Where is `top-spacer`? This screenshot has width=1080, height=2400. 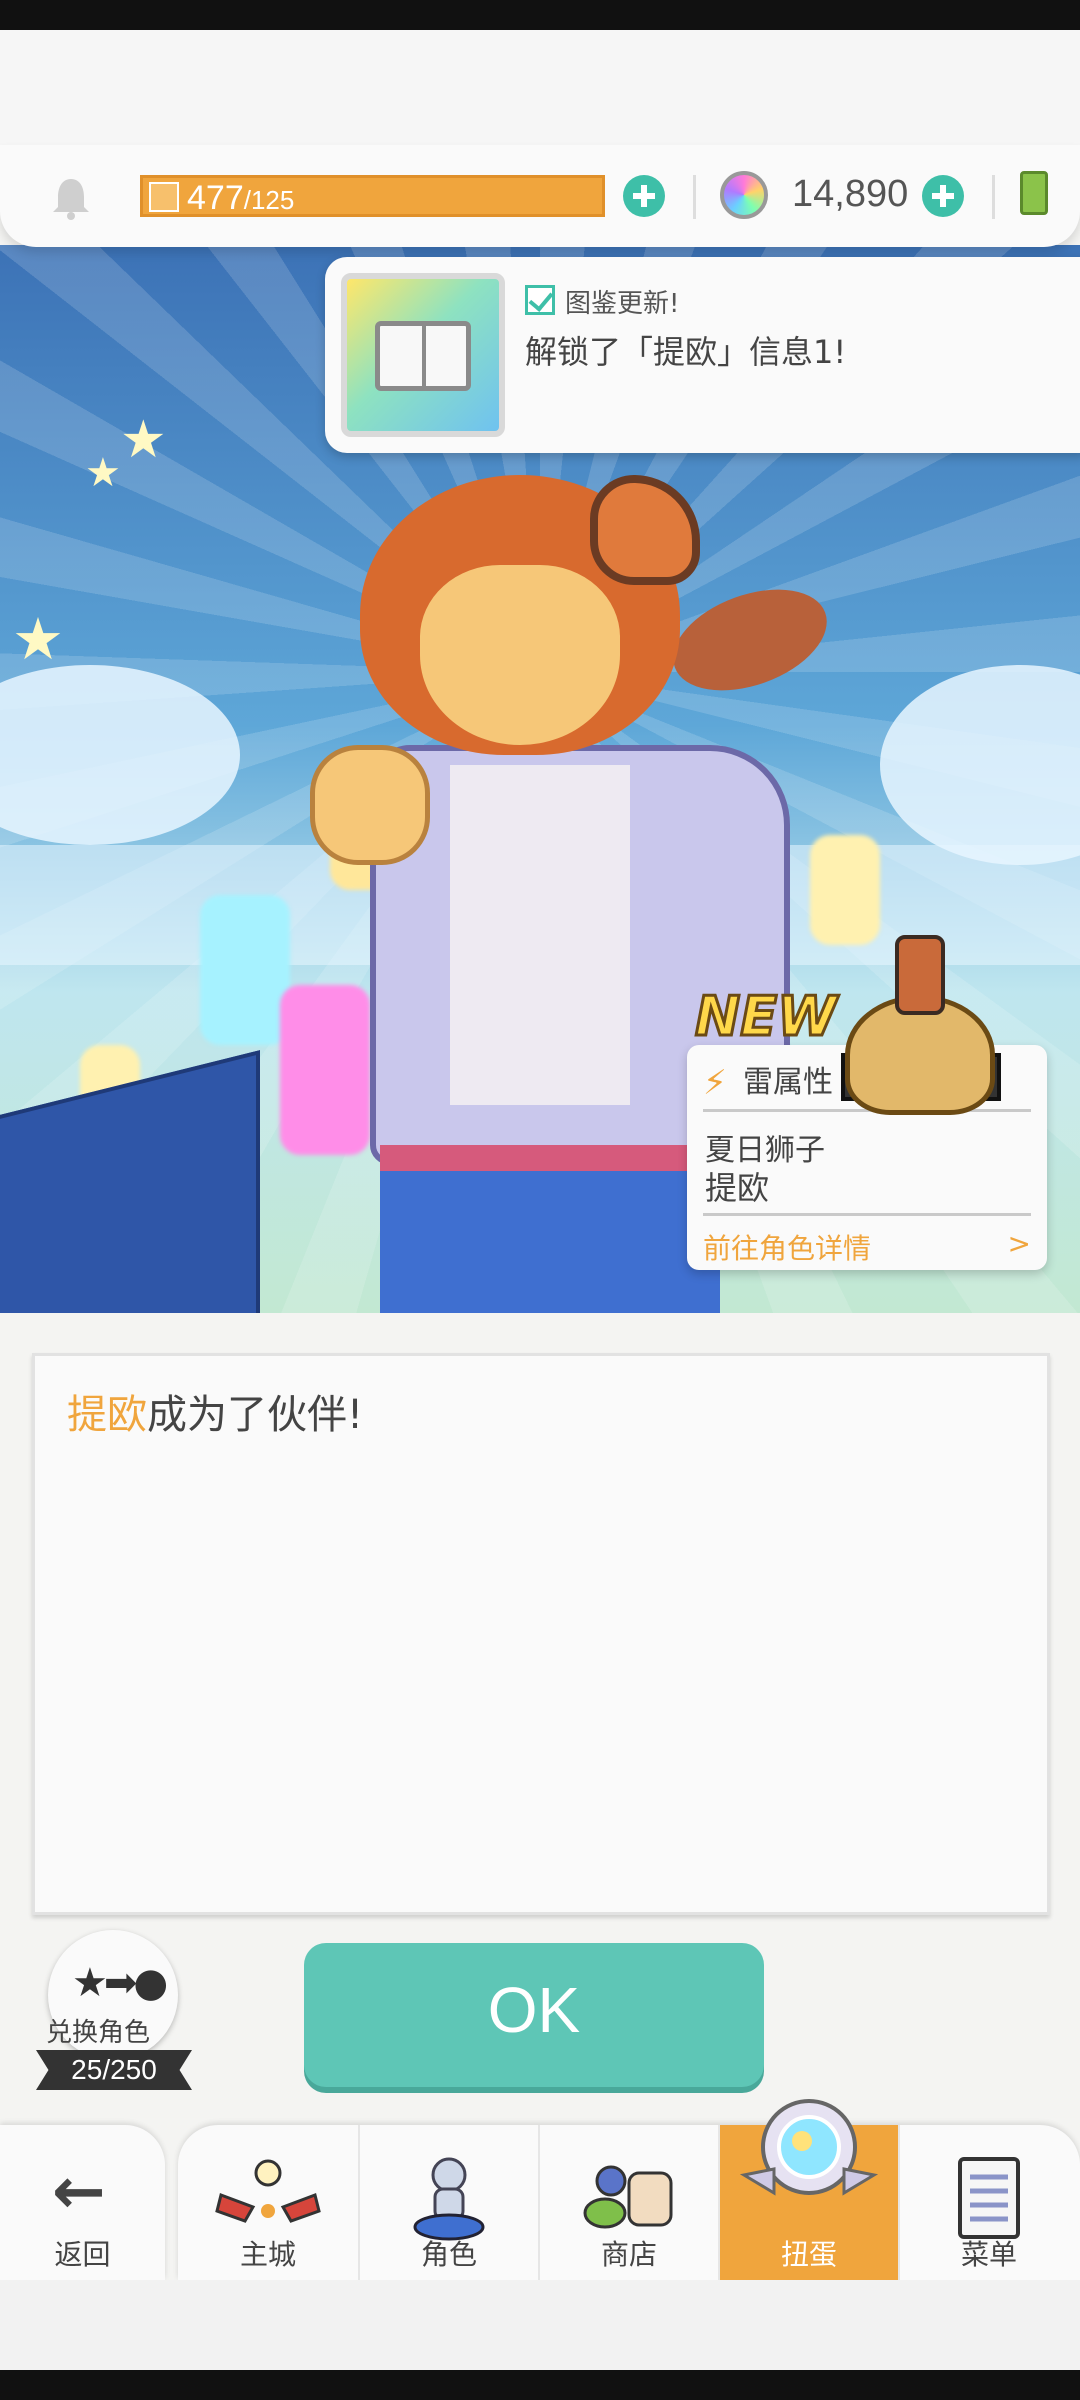 top-spacer is located at coordinates (540, 90).